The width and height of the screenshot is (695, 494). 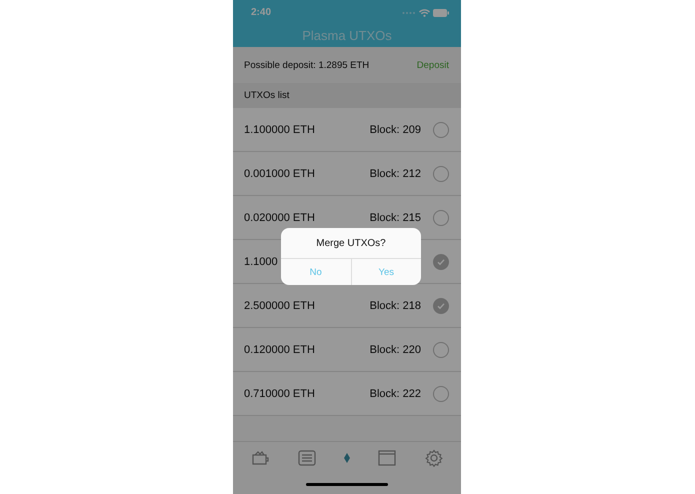 What do you see at coordinates (347, 458) in the screenshot?
I see `diamond-icon` at bounding box center [347, 458].